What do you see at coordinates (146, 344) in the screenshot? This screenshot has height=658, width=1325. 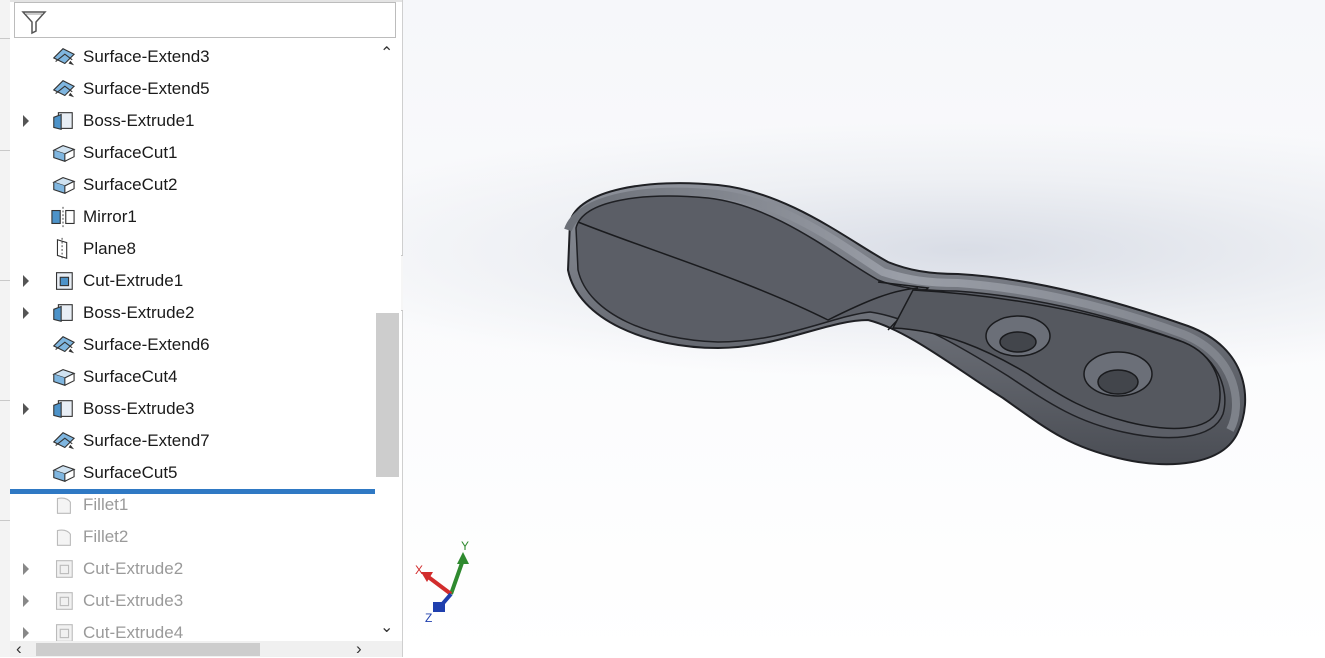 I see `tree-item-label: Surface-Extend6` at bounding box center [146, 344].